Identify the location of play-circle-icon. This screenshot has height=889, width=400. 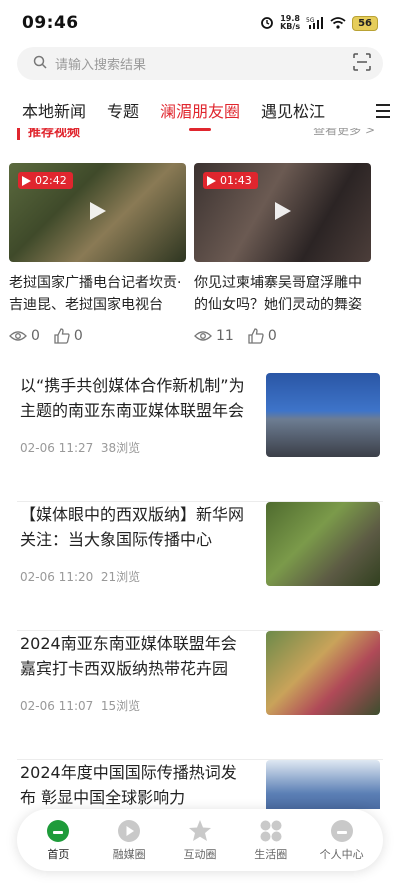
(129, 830).